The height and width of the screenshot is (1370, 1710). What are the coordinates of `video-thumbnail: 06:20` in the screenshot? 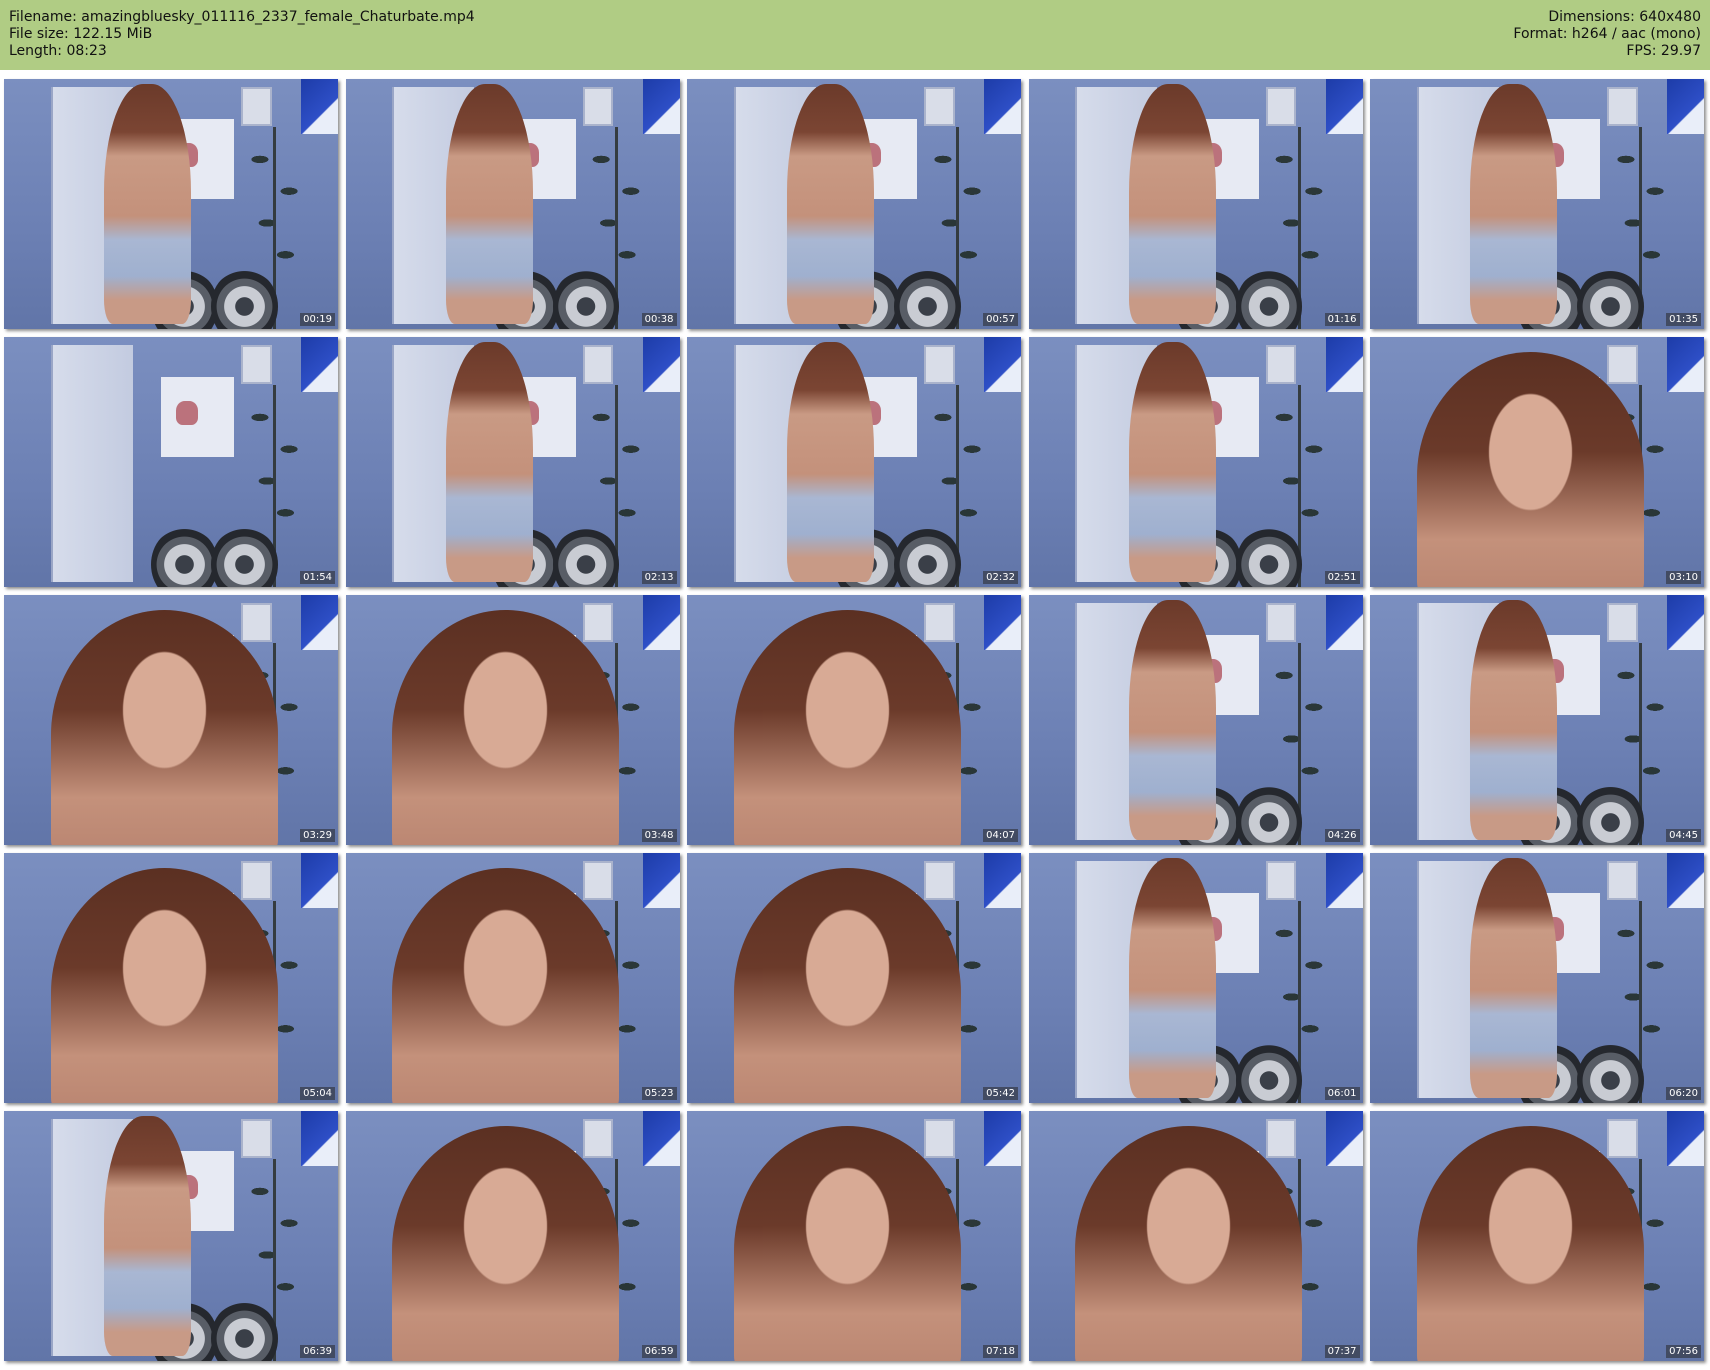 It's located at (1537, 978).